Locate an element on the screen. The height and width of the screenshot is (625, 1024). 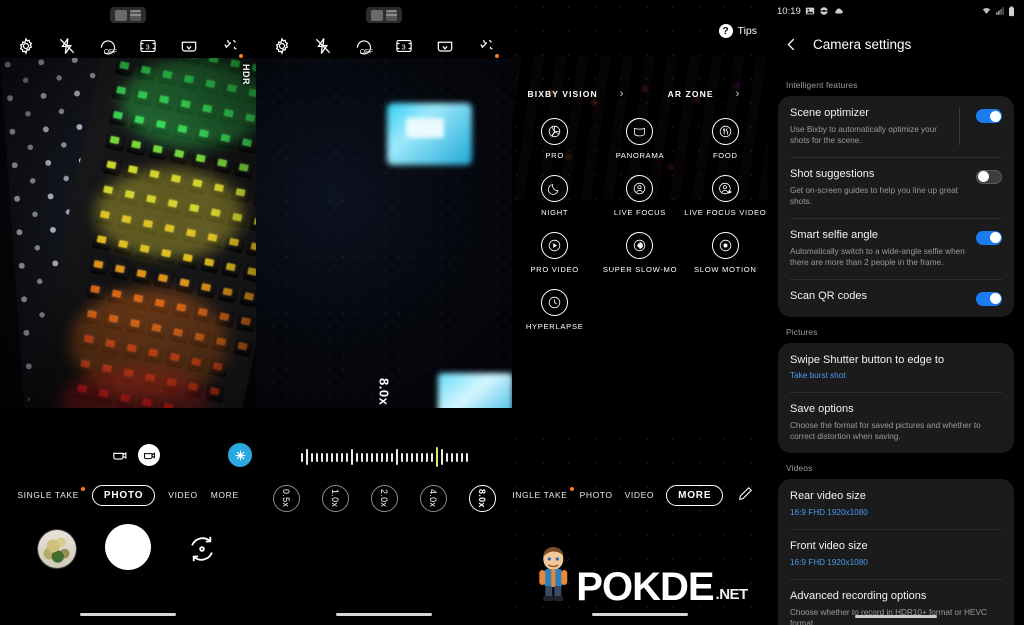
zoom-chip-label: 2.0x is located at coordinates (384, 498).